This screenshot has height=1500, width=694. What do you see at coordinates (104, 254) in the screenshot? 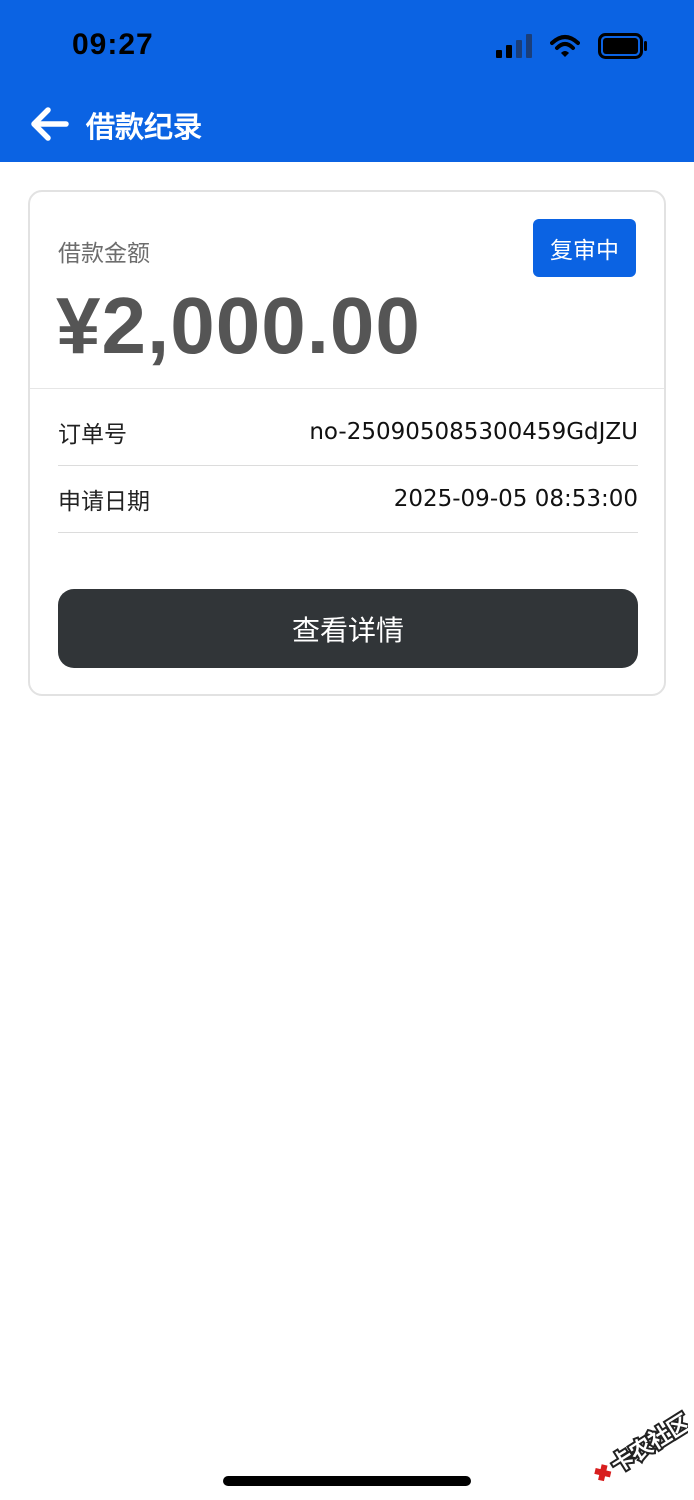
I see `amount-label: 借款金额` at bounding box center [104, 254].